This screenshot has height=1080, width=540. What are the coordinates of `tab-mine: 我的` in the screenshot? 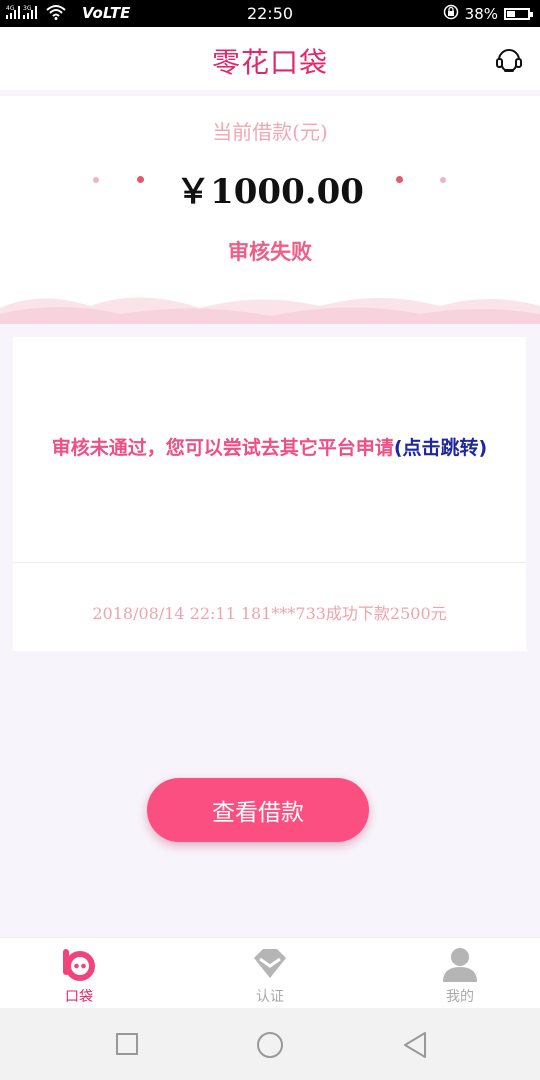 It's located at (460, 973).